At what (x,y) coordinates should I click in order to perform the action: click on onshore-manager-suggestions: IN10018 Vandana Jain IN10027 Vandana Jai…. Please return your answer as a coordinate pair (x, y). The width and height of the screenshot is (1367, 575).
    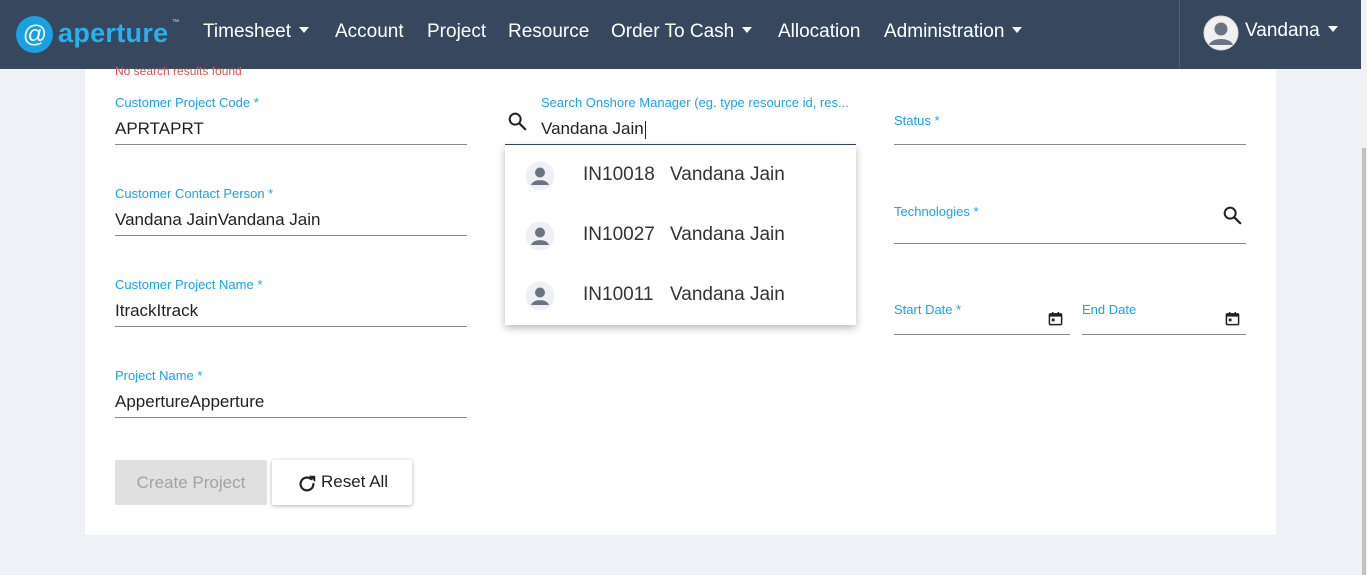
    Looking at the image, I should click on (680, 235).